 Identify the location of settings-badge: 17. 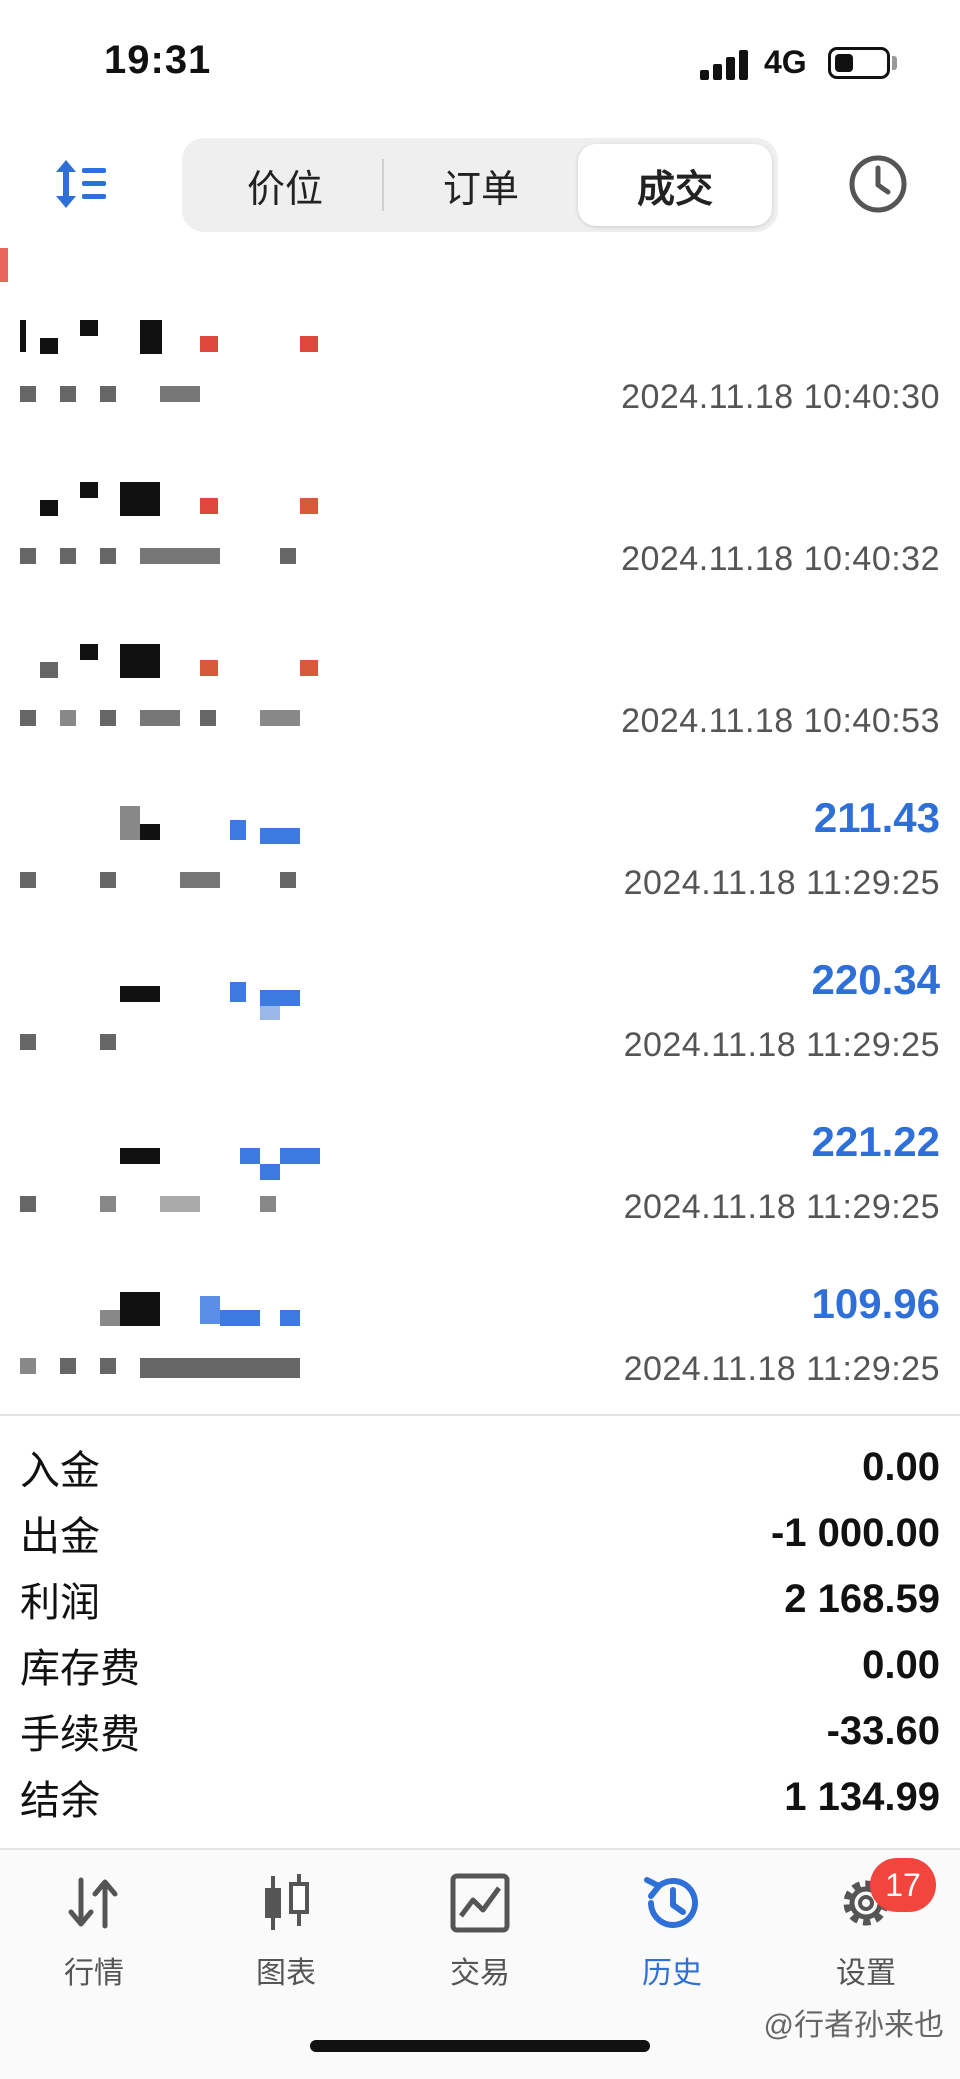
(903, 1885).